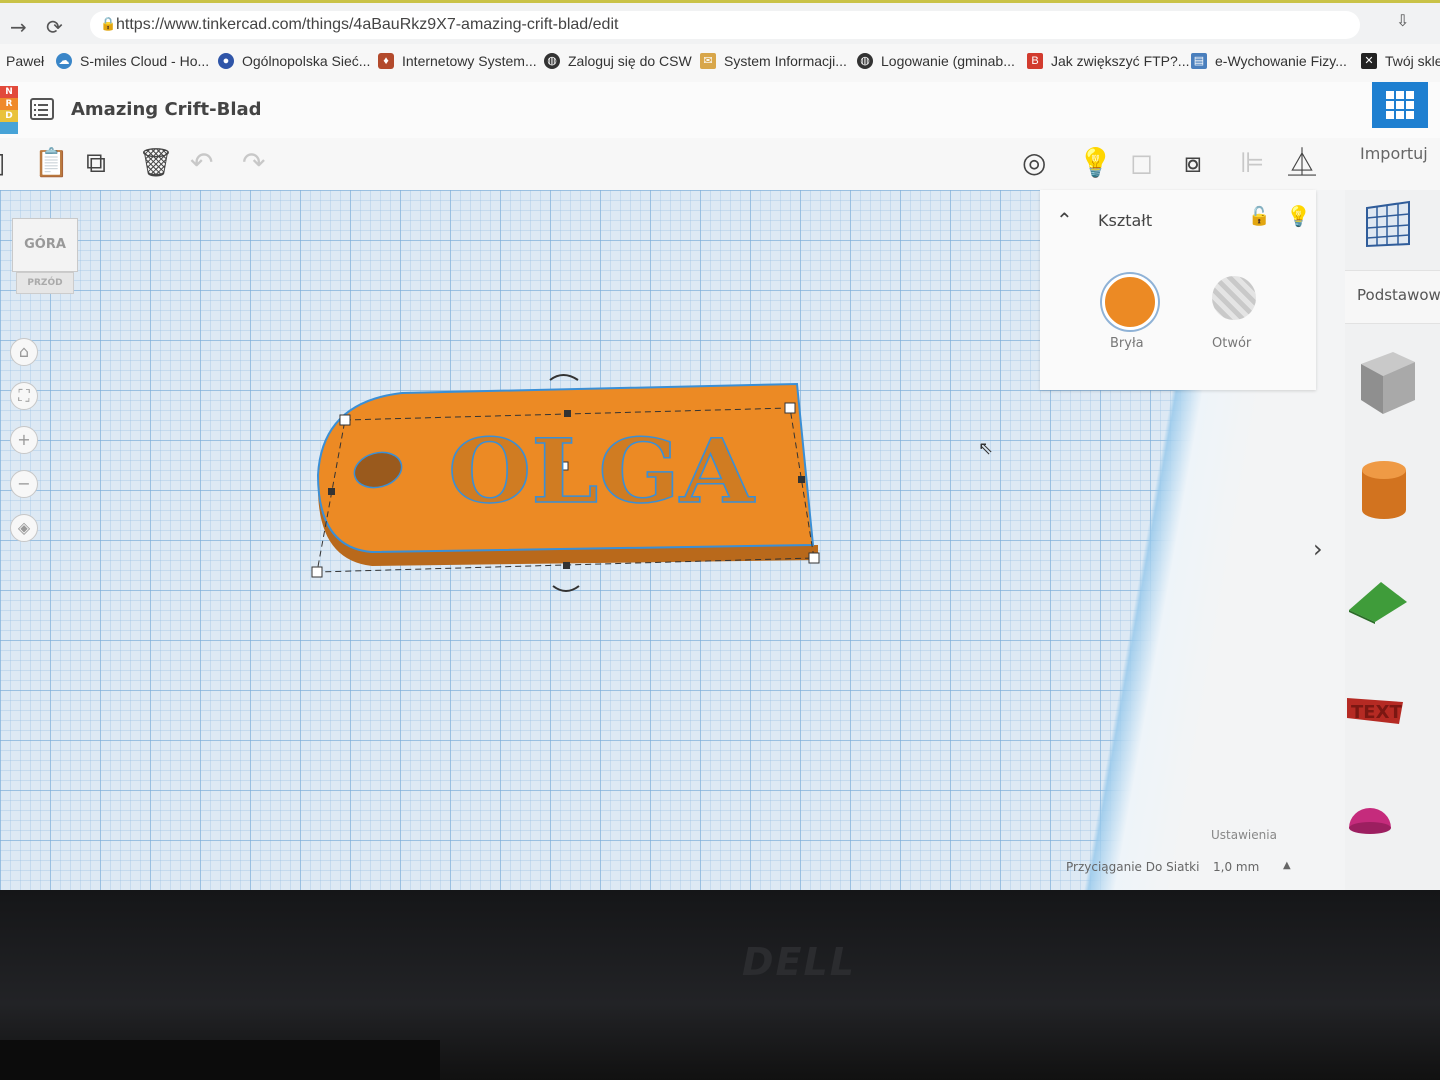  What do you see at coordinates (51, 163) in the screenshot?
I see `paste-icon: 📋` at bounding box center [51, 163].